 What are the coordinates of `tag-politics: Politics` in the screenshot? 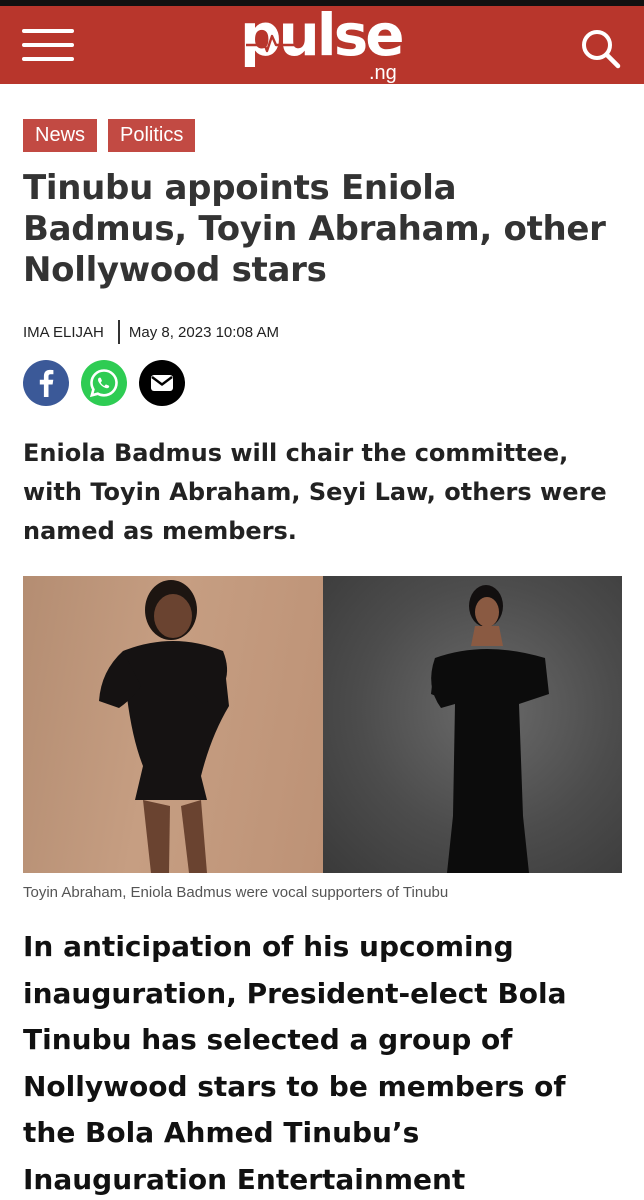 It's located at (152, 135).